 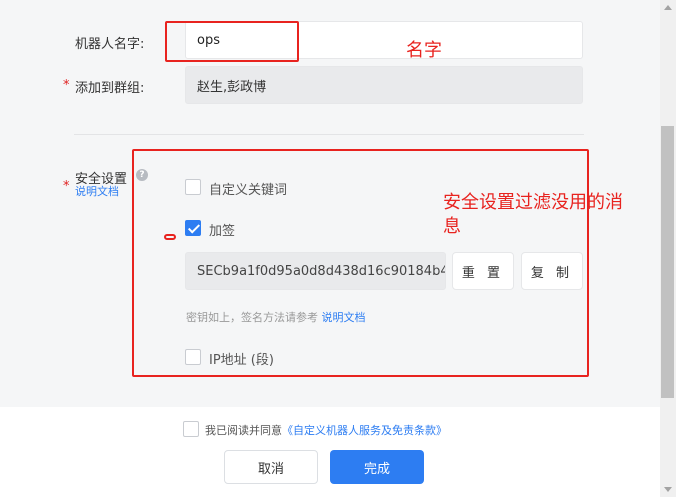 What do you see at coordinates (384, 85) in the screenshot?
I see `group-select: 赵生,彭政博` at bounding box center [384, 85].